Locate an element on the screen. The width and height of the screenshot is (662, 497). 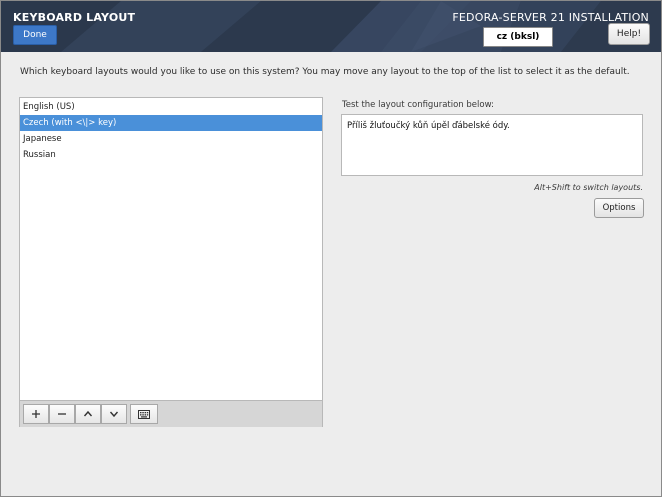
plus-icon is located at coordinates (36, 414).